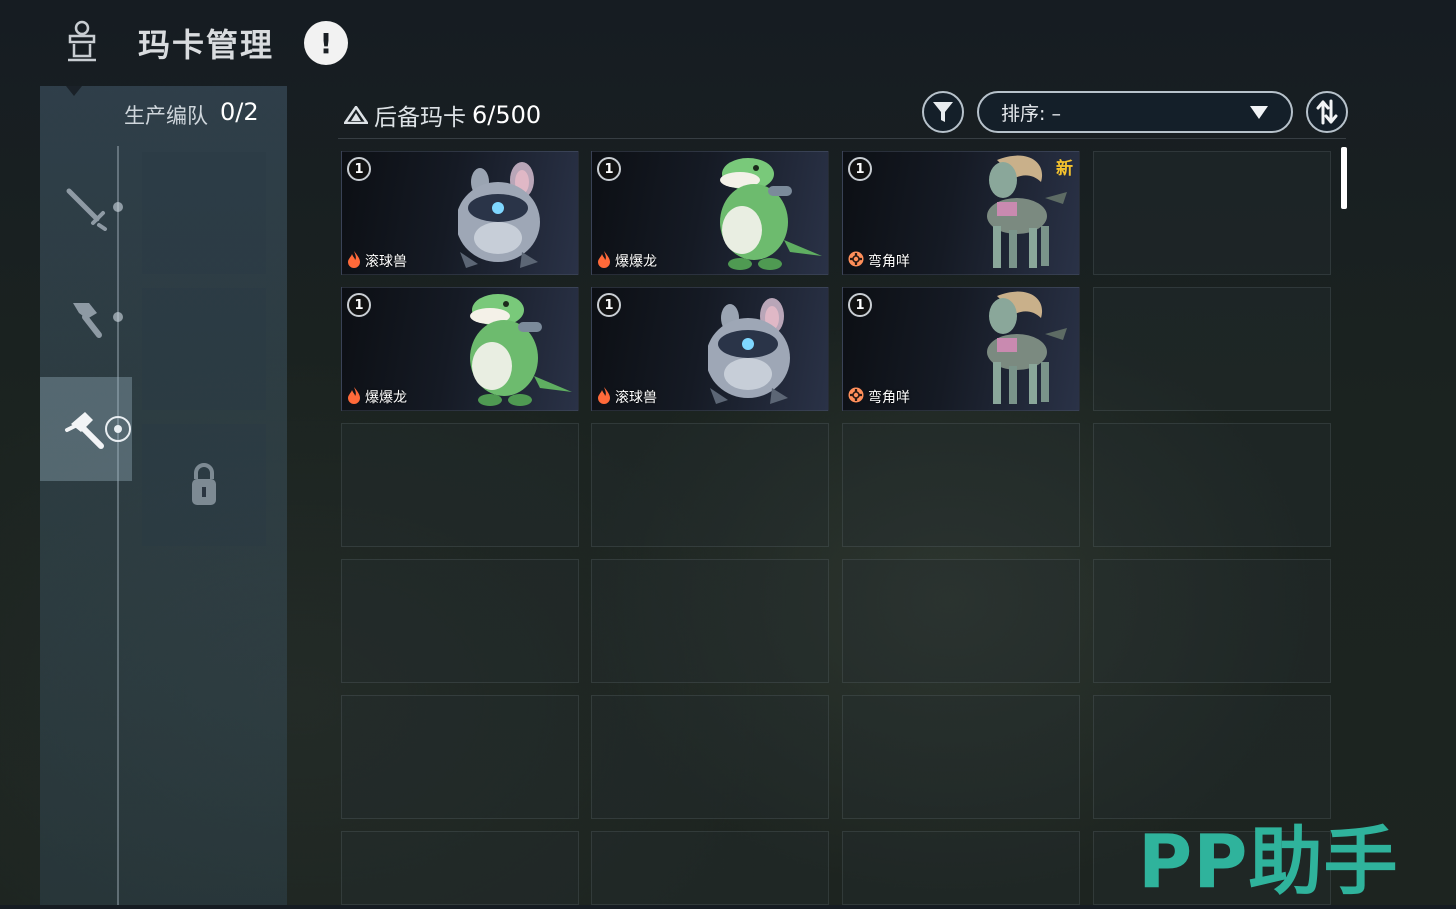 Image resolution: width=1456 pixels, height=909 pixels. What do you see at coordinates (86, 209) in the screenshot?
I see `crossed-swords-icon` at bounding box center [86, 209].